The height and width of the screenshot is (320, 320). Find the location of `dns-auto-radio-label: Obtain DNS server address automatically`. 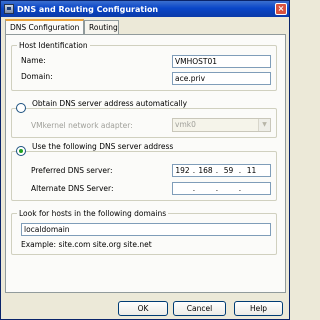

dns-auto-radio-label: Obtain DNS server address automatically is located at coordinates (110, 103).